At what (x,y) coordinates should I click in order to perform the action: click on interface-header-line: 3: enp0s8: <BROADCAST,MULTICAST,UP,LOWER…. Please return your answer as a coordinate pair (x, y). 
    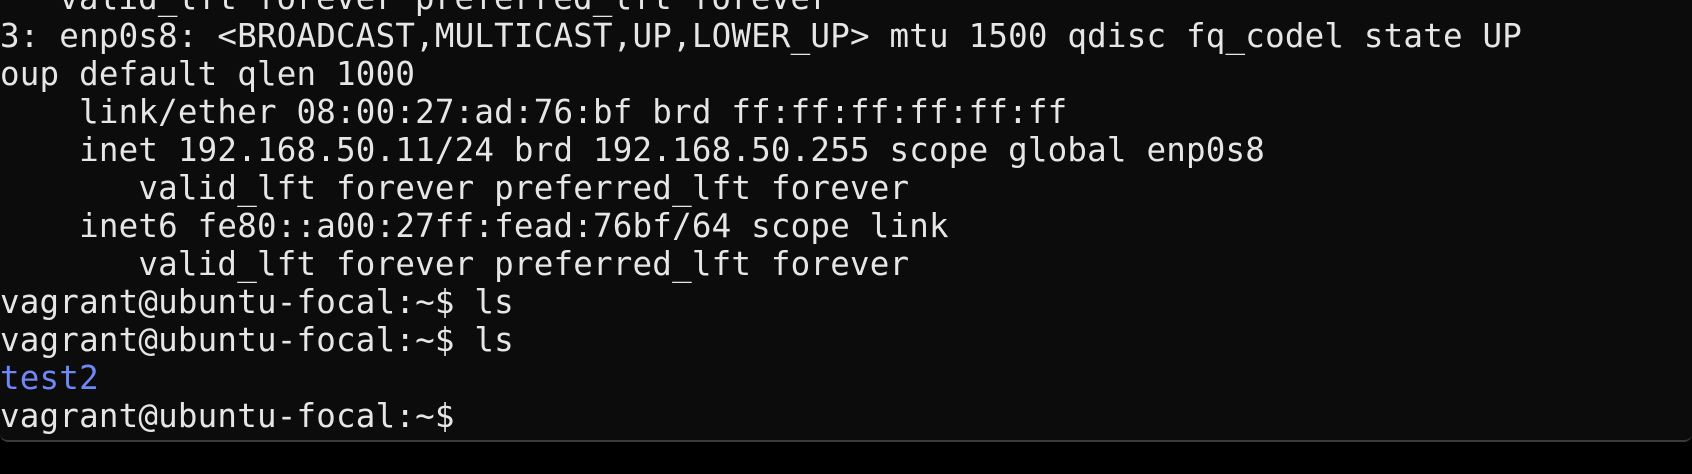
    Looking at the image, I should click on (761, 36).